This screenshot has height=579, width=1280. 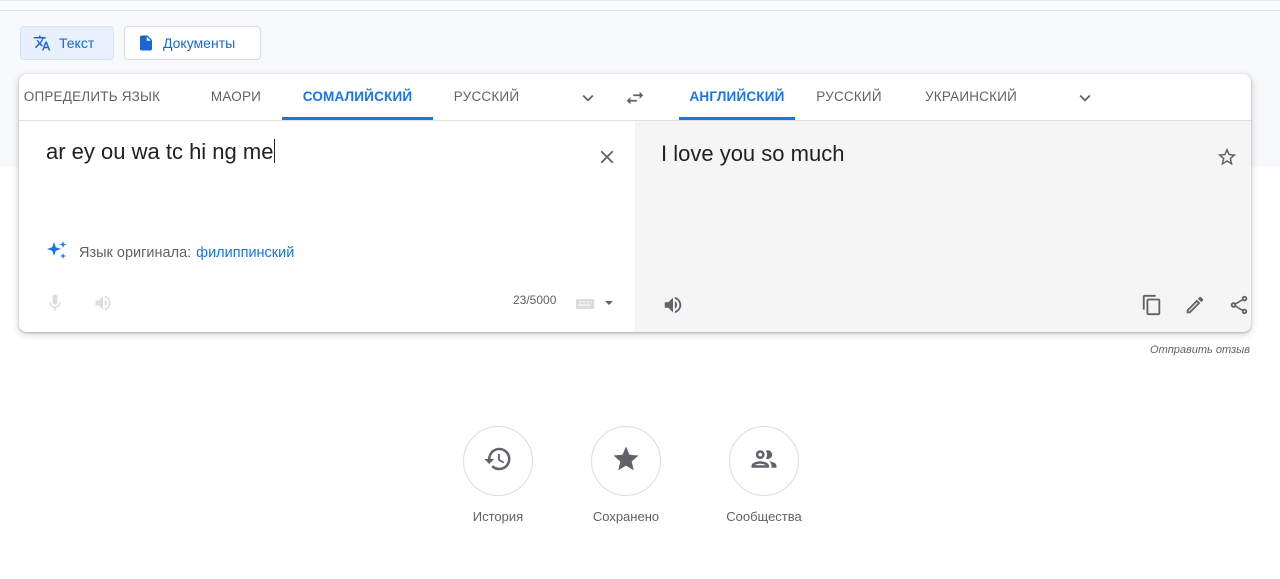 I want to click on community-section: Сообщества, so click(x=764, y=475).